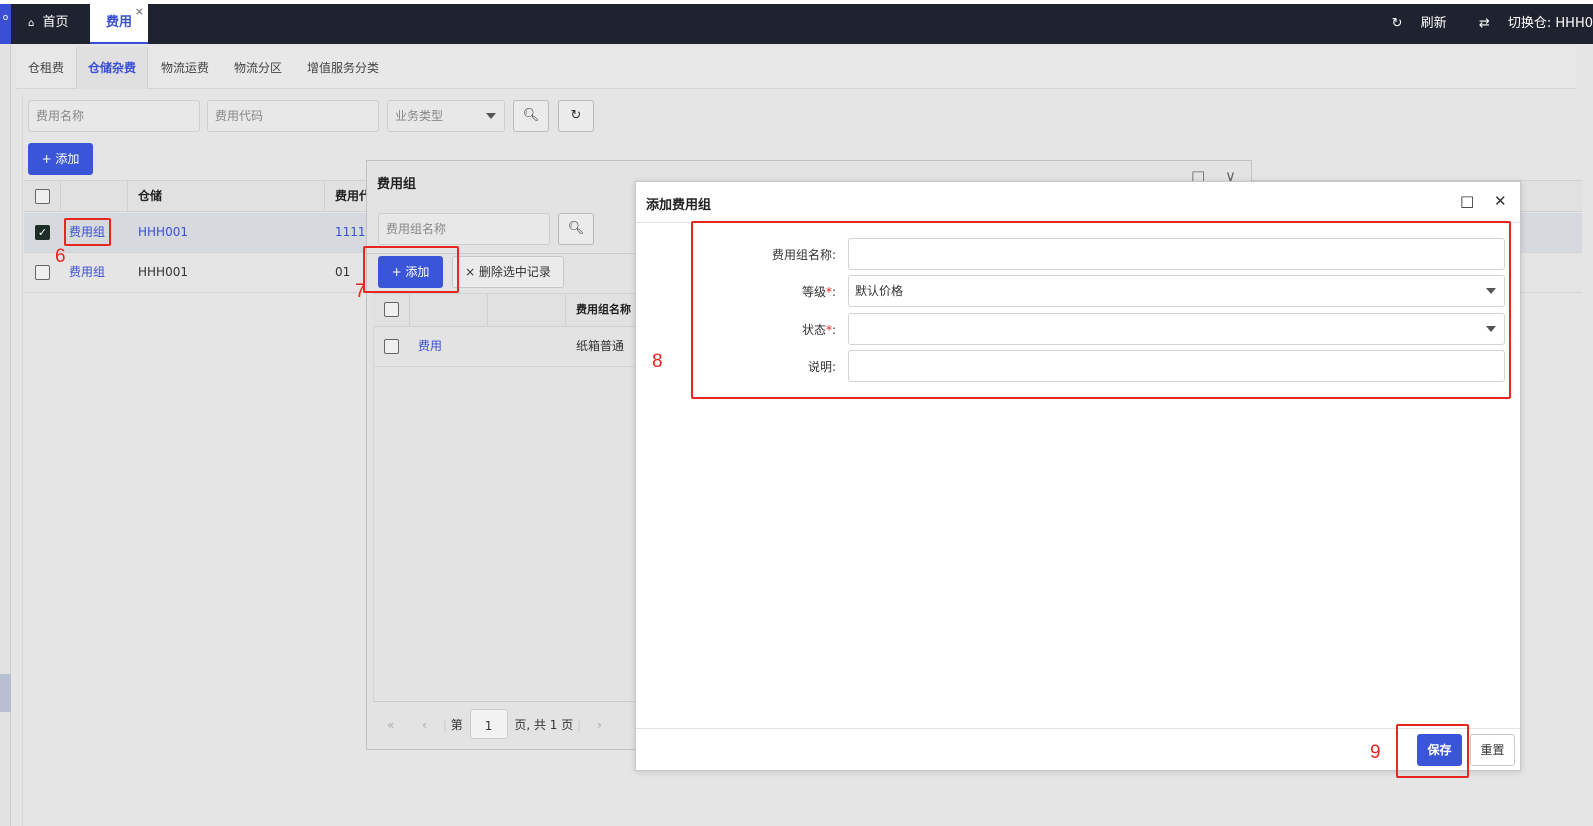  I want to click on page-number-input: 1, so click(488, 724).